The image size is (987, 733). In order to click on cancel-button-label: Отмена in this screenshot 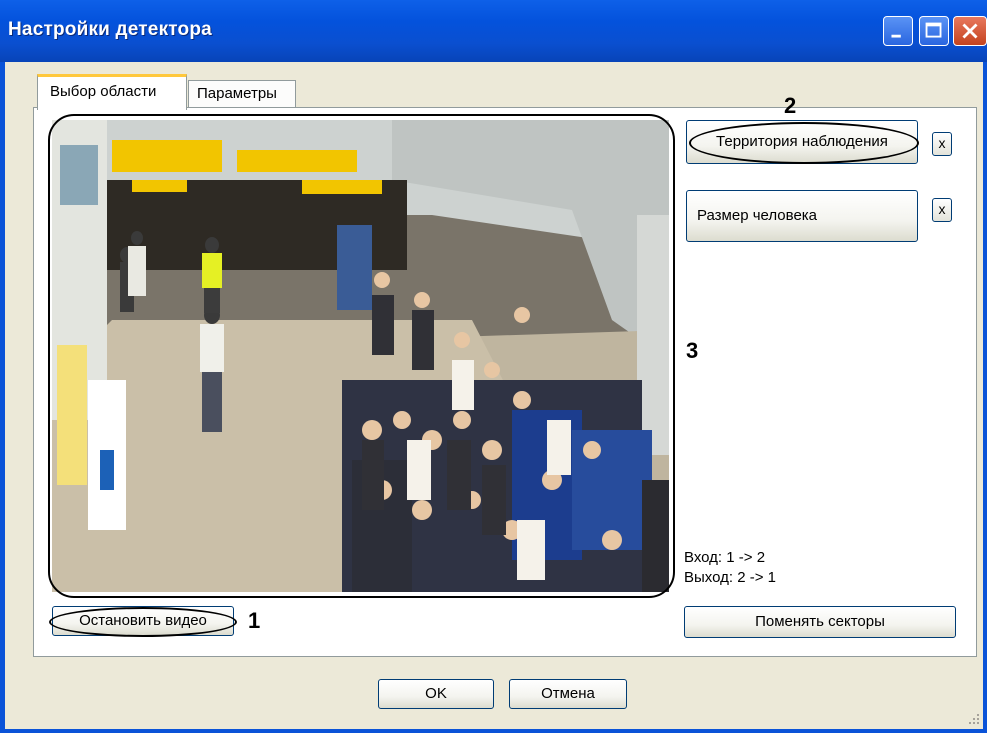, I will do `click(568, 693)`.